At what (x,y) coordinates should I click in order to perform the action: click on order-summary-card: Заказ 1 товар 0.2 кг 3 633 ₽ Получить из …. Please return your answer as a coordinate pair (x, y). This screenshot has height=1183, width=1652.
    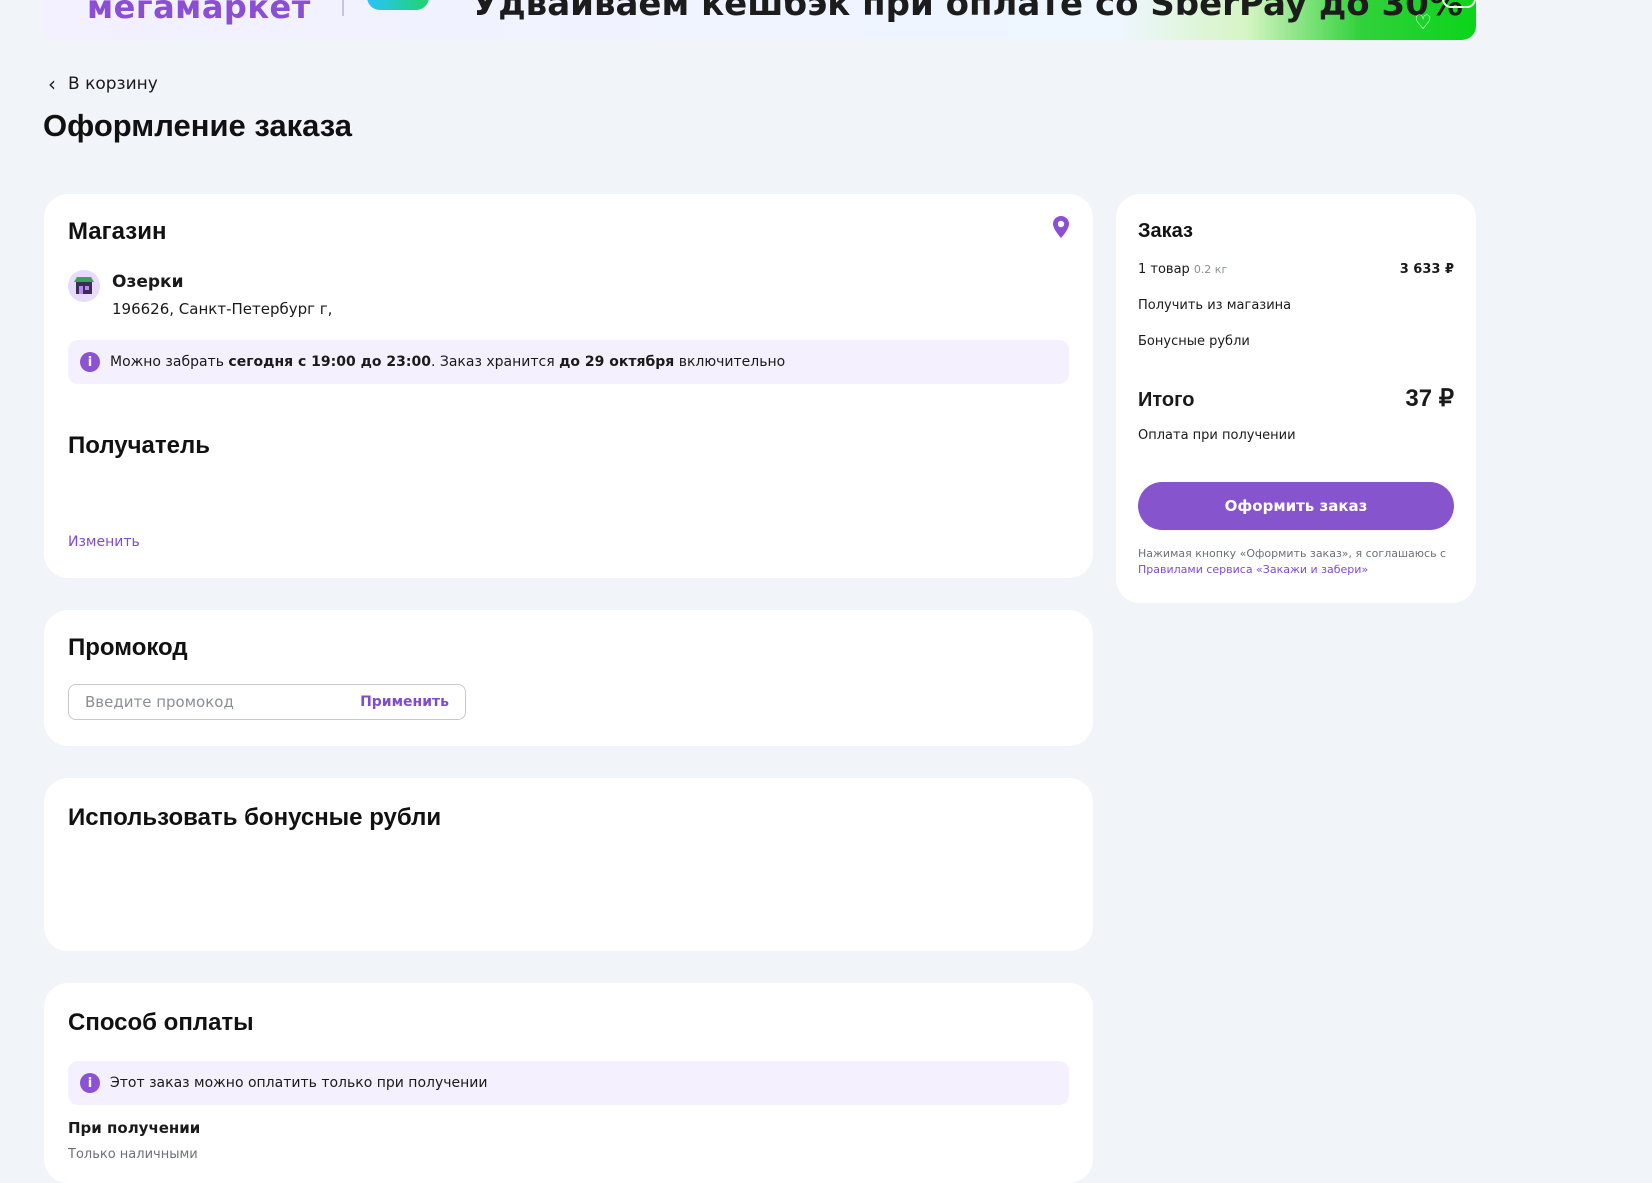
    Looking at the image, I should click on (1296, 398).